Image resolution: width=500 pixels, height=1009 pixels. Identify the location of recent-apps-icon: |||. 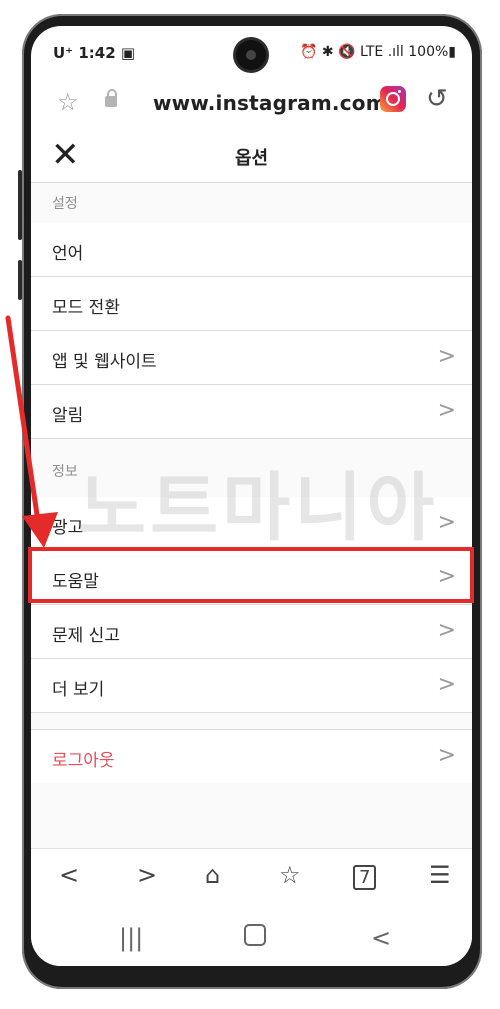
(131, 938).